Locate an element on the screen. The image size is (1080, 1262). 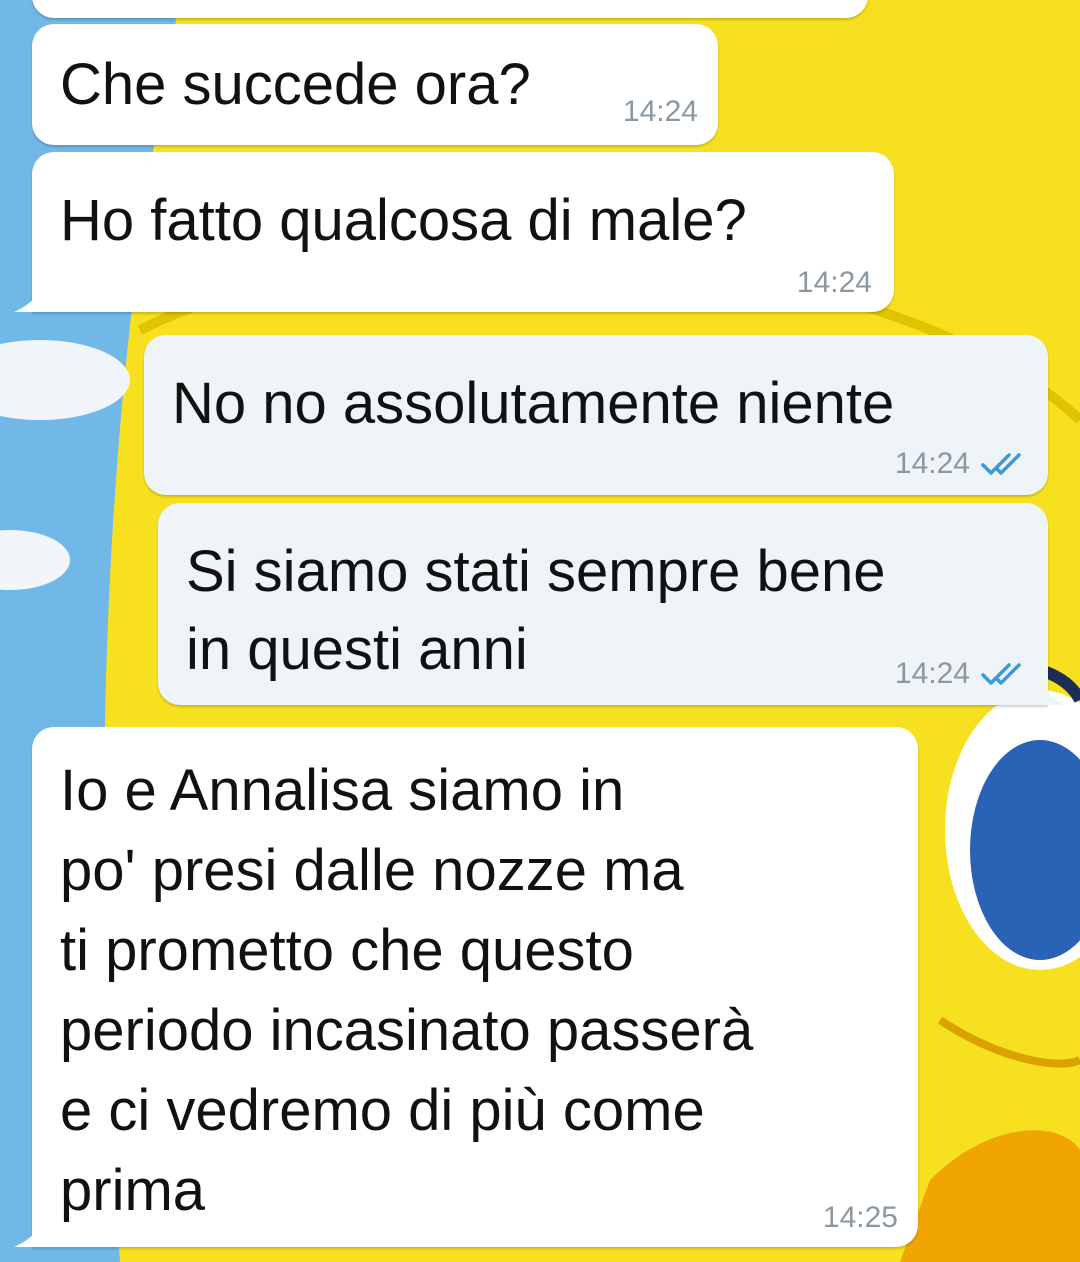
message-meta: 14:25 is located at coordinates (860, 1218).